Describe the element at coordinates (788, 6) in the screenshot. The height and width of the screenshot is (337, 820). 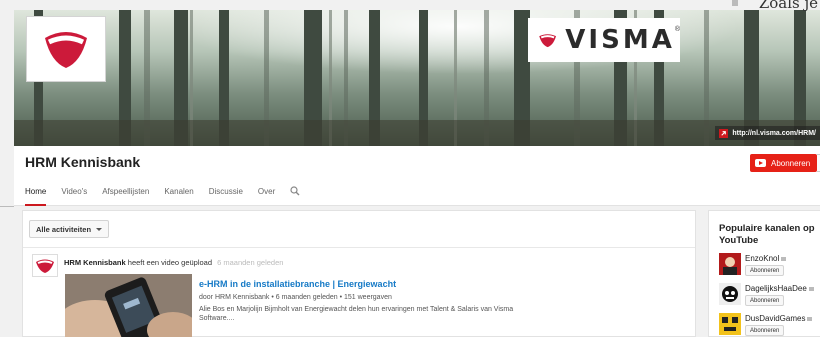
I see `corner-caption: Zoals je` at that location.